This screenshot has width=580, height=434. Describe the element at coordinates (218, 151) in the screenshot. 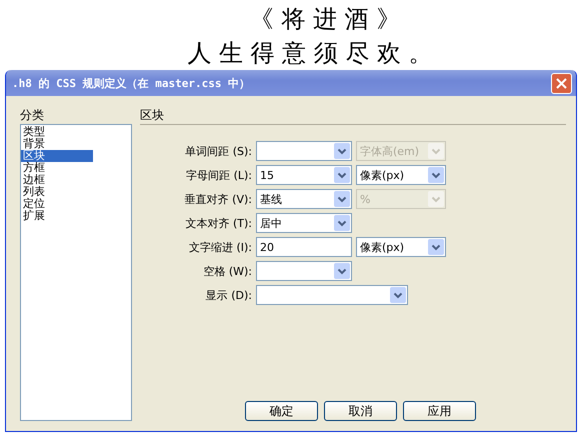

I see `field-label: 单词间距 (S):` at that location.